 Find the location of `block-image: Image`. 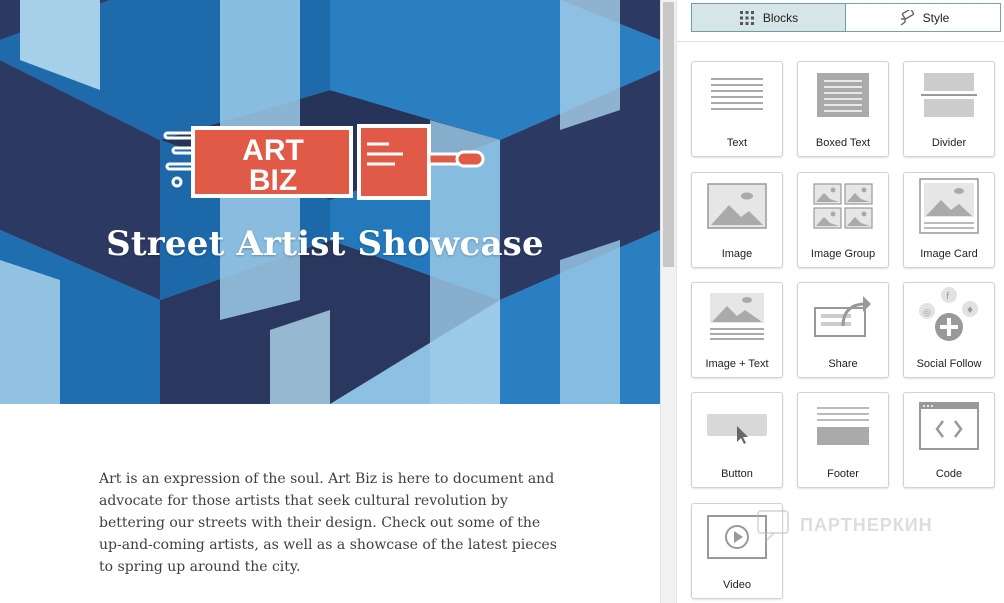

block-image: Image is located at coordinates (737, 220).